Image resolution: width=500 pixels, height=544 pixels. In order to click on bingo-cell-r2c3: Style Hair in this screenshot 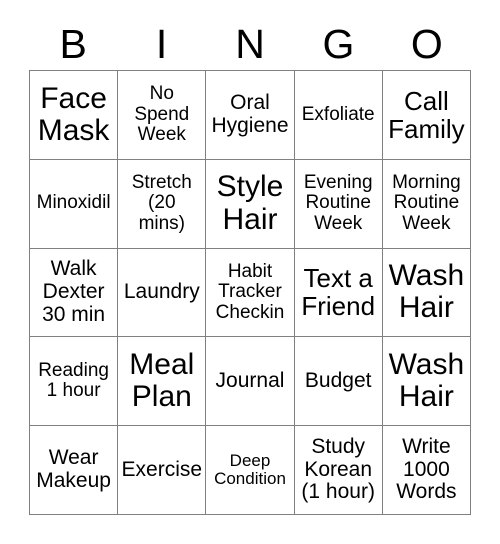, I will do `click(250, 204)`.